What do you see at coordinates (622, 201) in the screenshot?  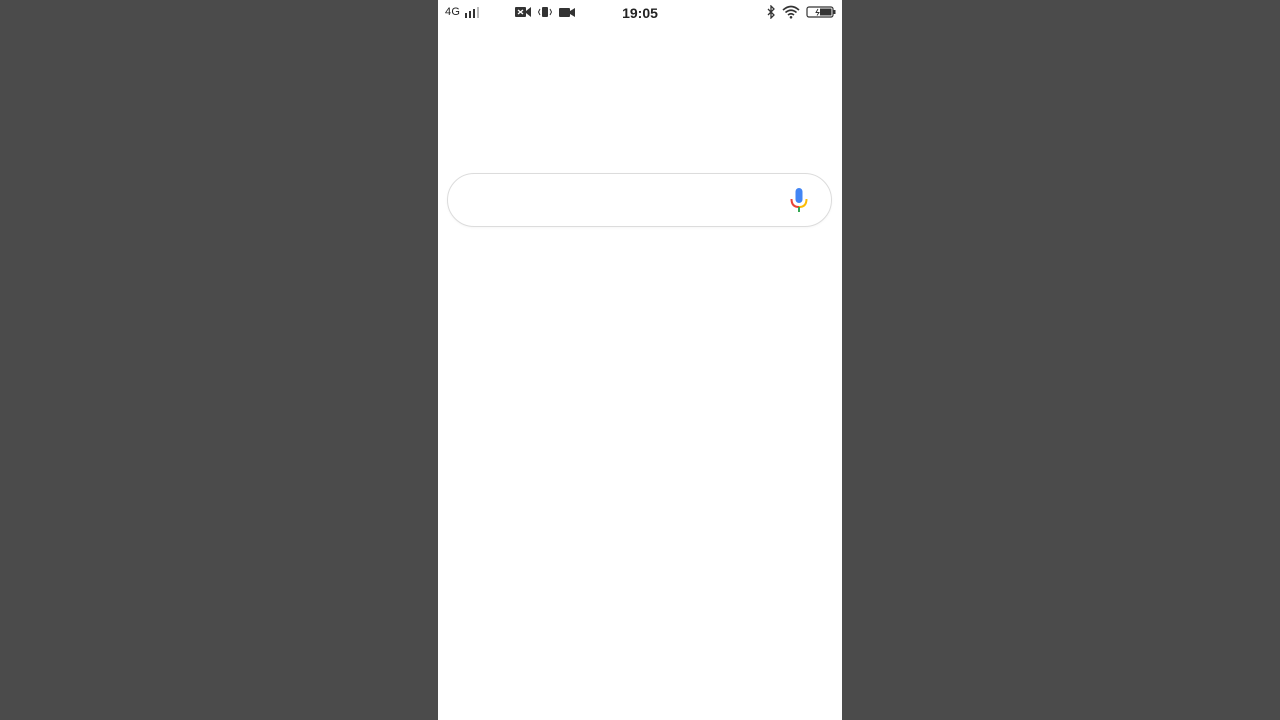 I see `search-input` at bounding box center [622, 201].